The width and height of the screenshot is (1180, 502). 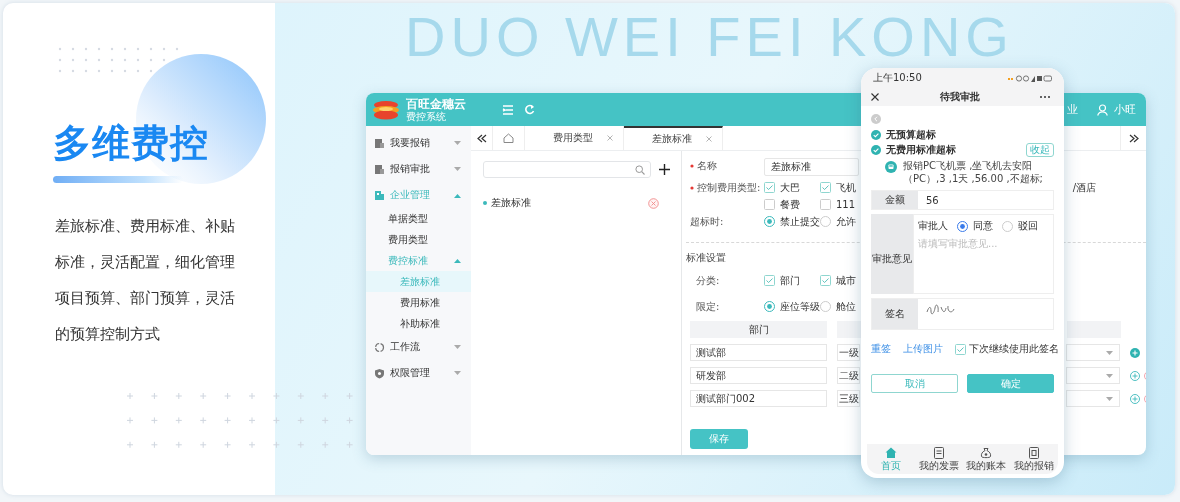 I want to click on required-icon, so click(x=692, y=188).